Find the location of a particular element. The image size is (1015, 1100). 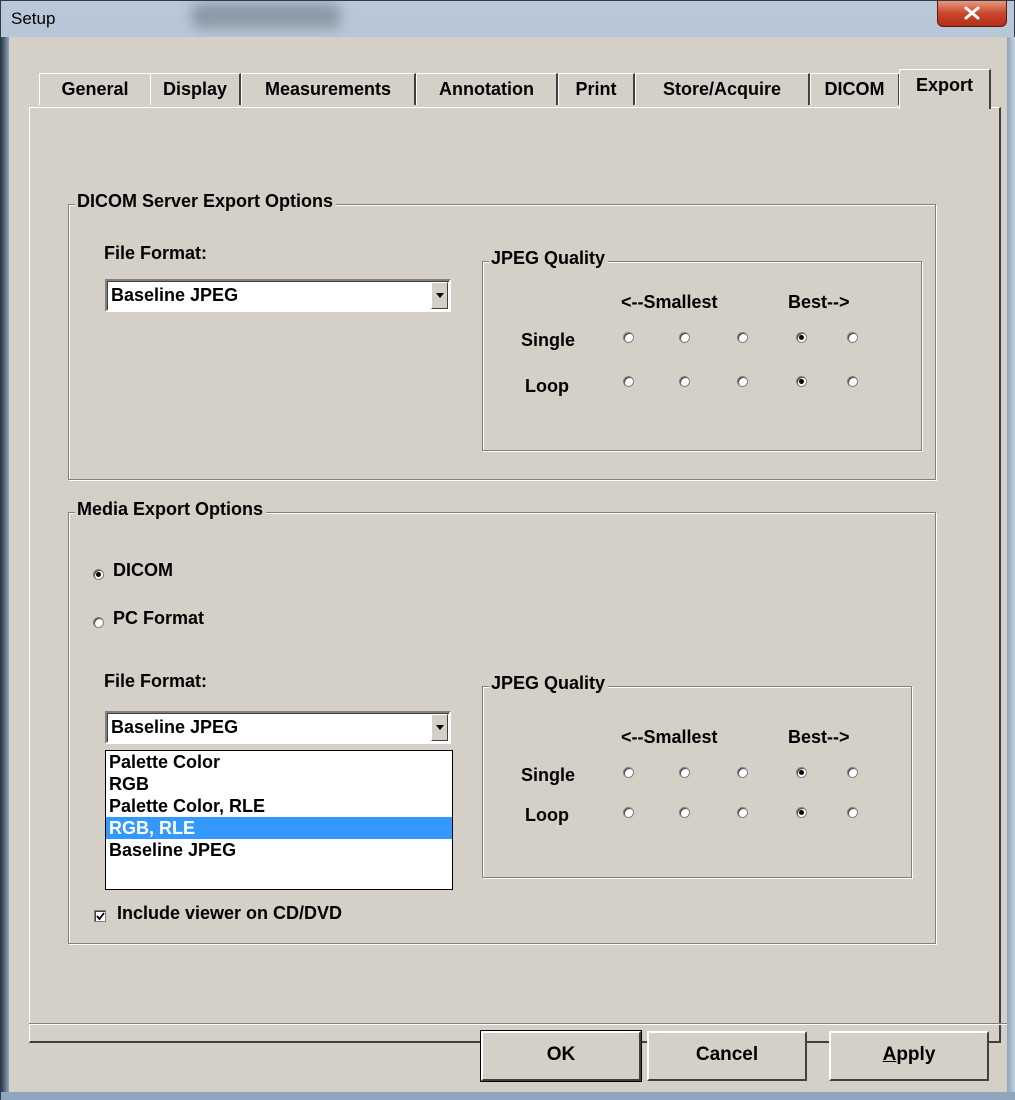

ok-button: OK is located at coordinates (561, 1056).